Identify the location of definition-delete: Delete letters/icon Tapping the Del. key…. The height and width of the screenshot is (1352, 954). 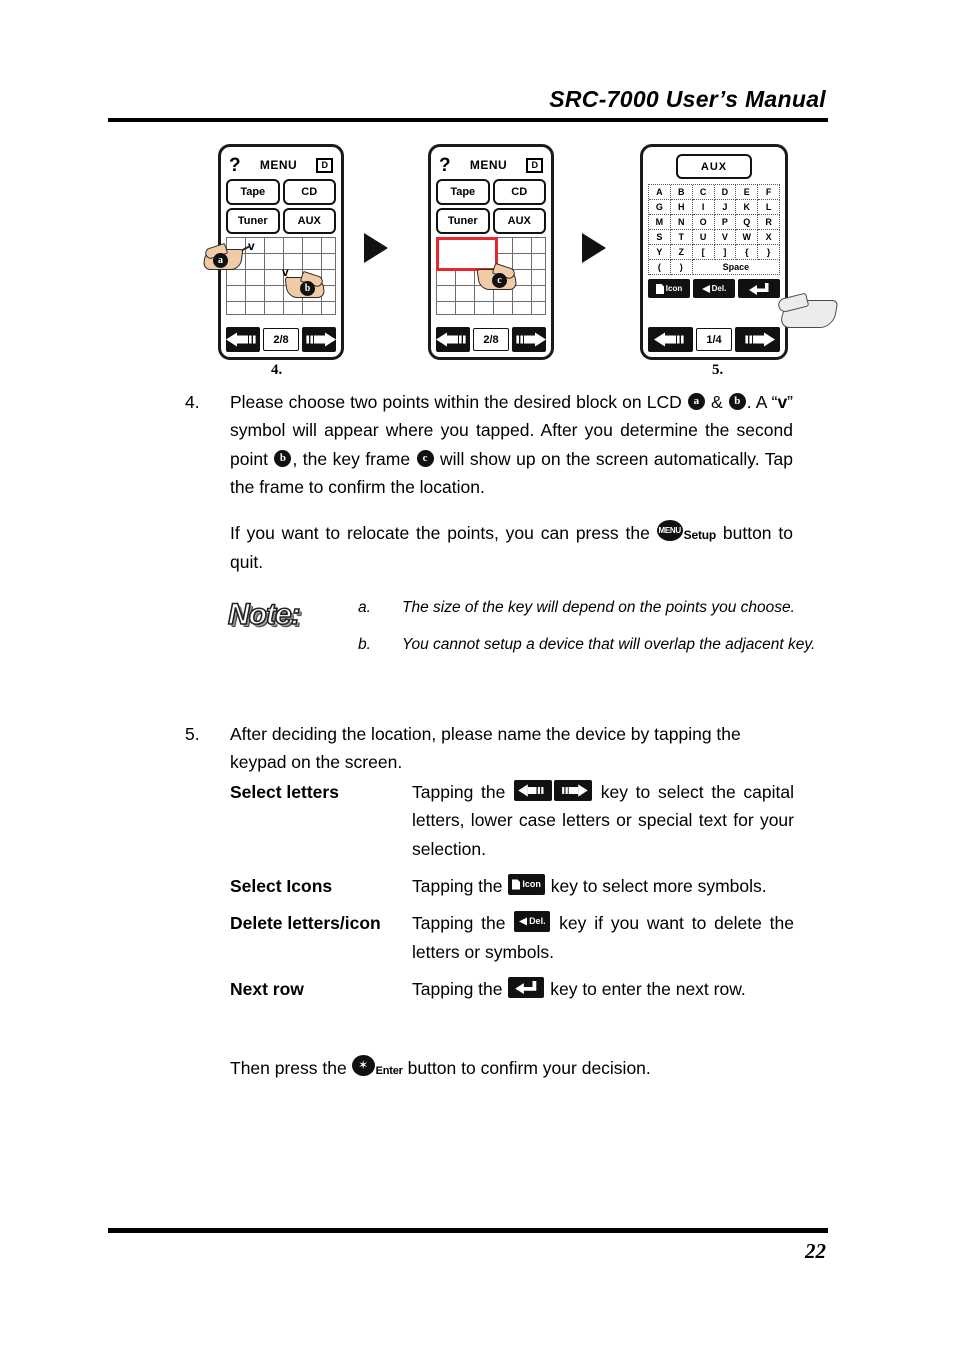
(512, 937).